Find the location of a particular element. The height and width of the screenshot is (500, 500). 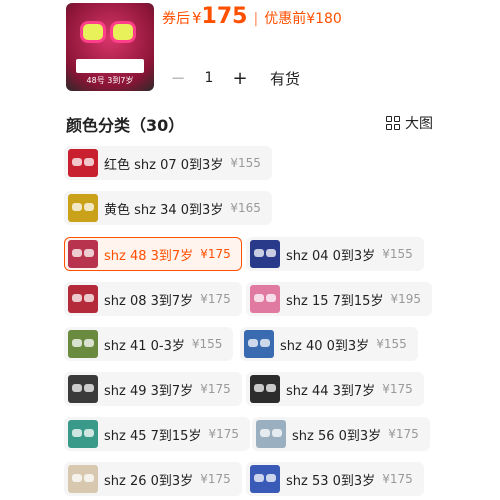

label-strip is located at coordinates (110, 66).